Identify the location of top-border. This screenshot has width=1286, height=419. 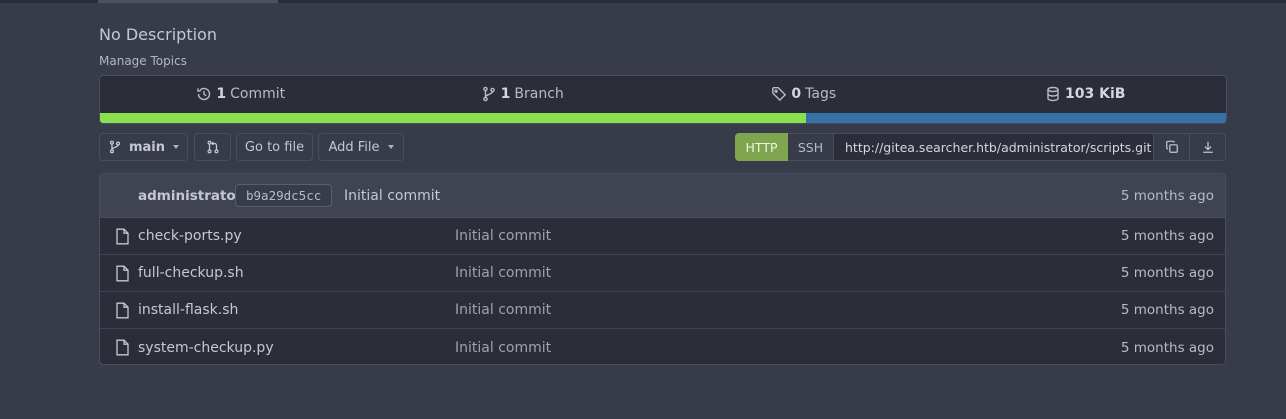
(643, 1).